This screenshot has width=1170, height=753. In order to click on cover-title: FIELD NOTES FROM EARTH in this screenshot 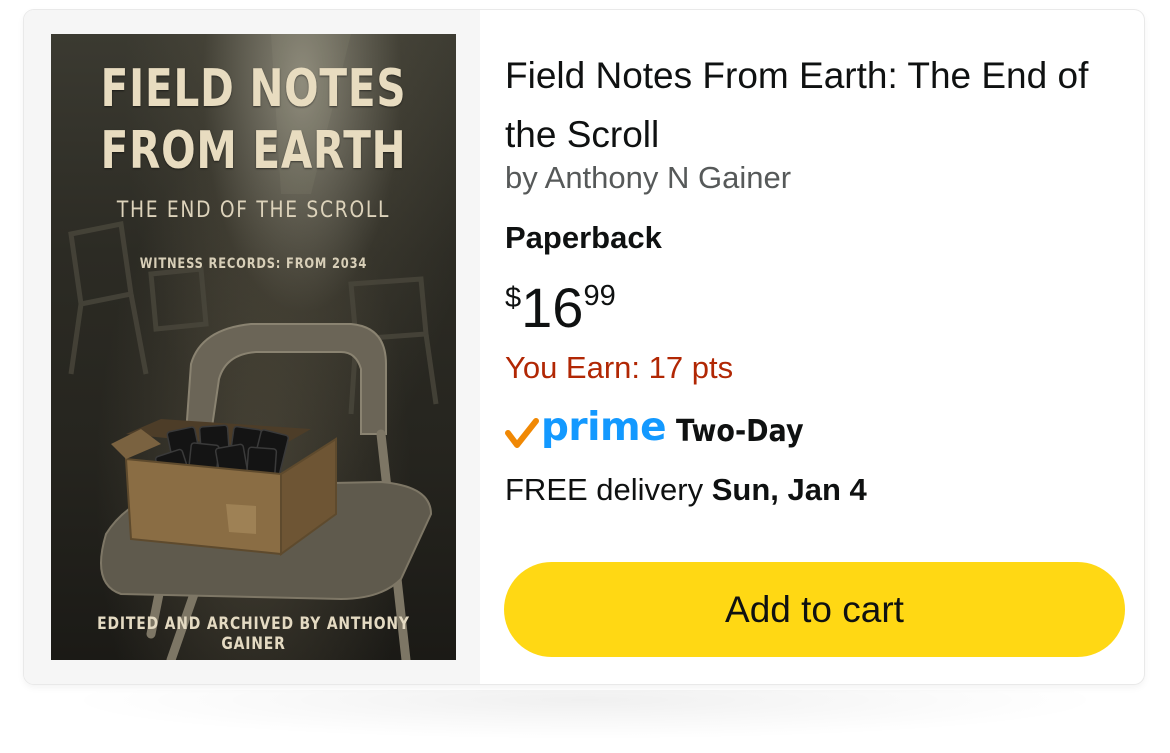, I will do `click(253, 120)`.